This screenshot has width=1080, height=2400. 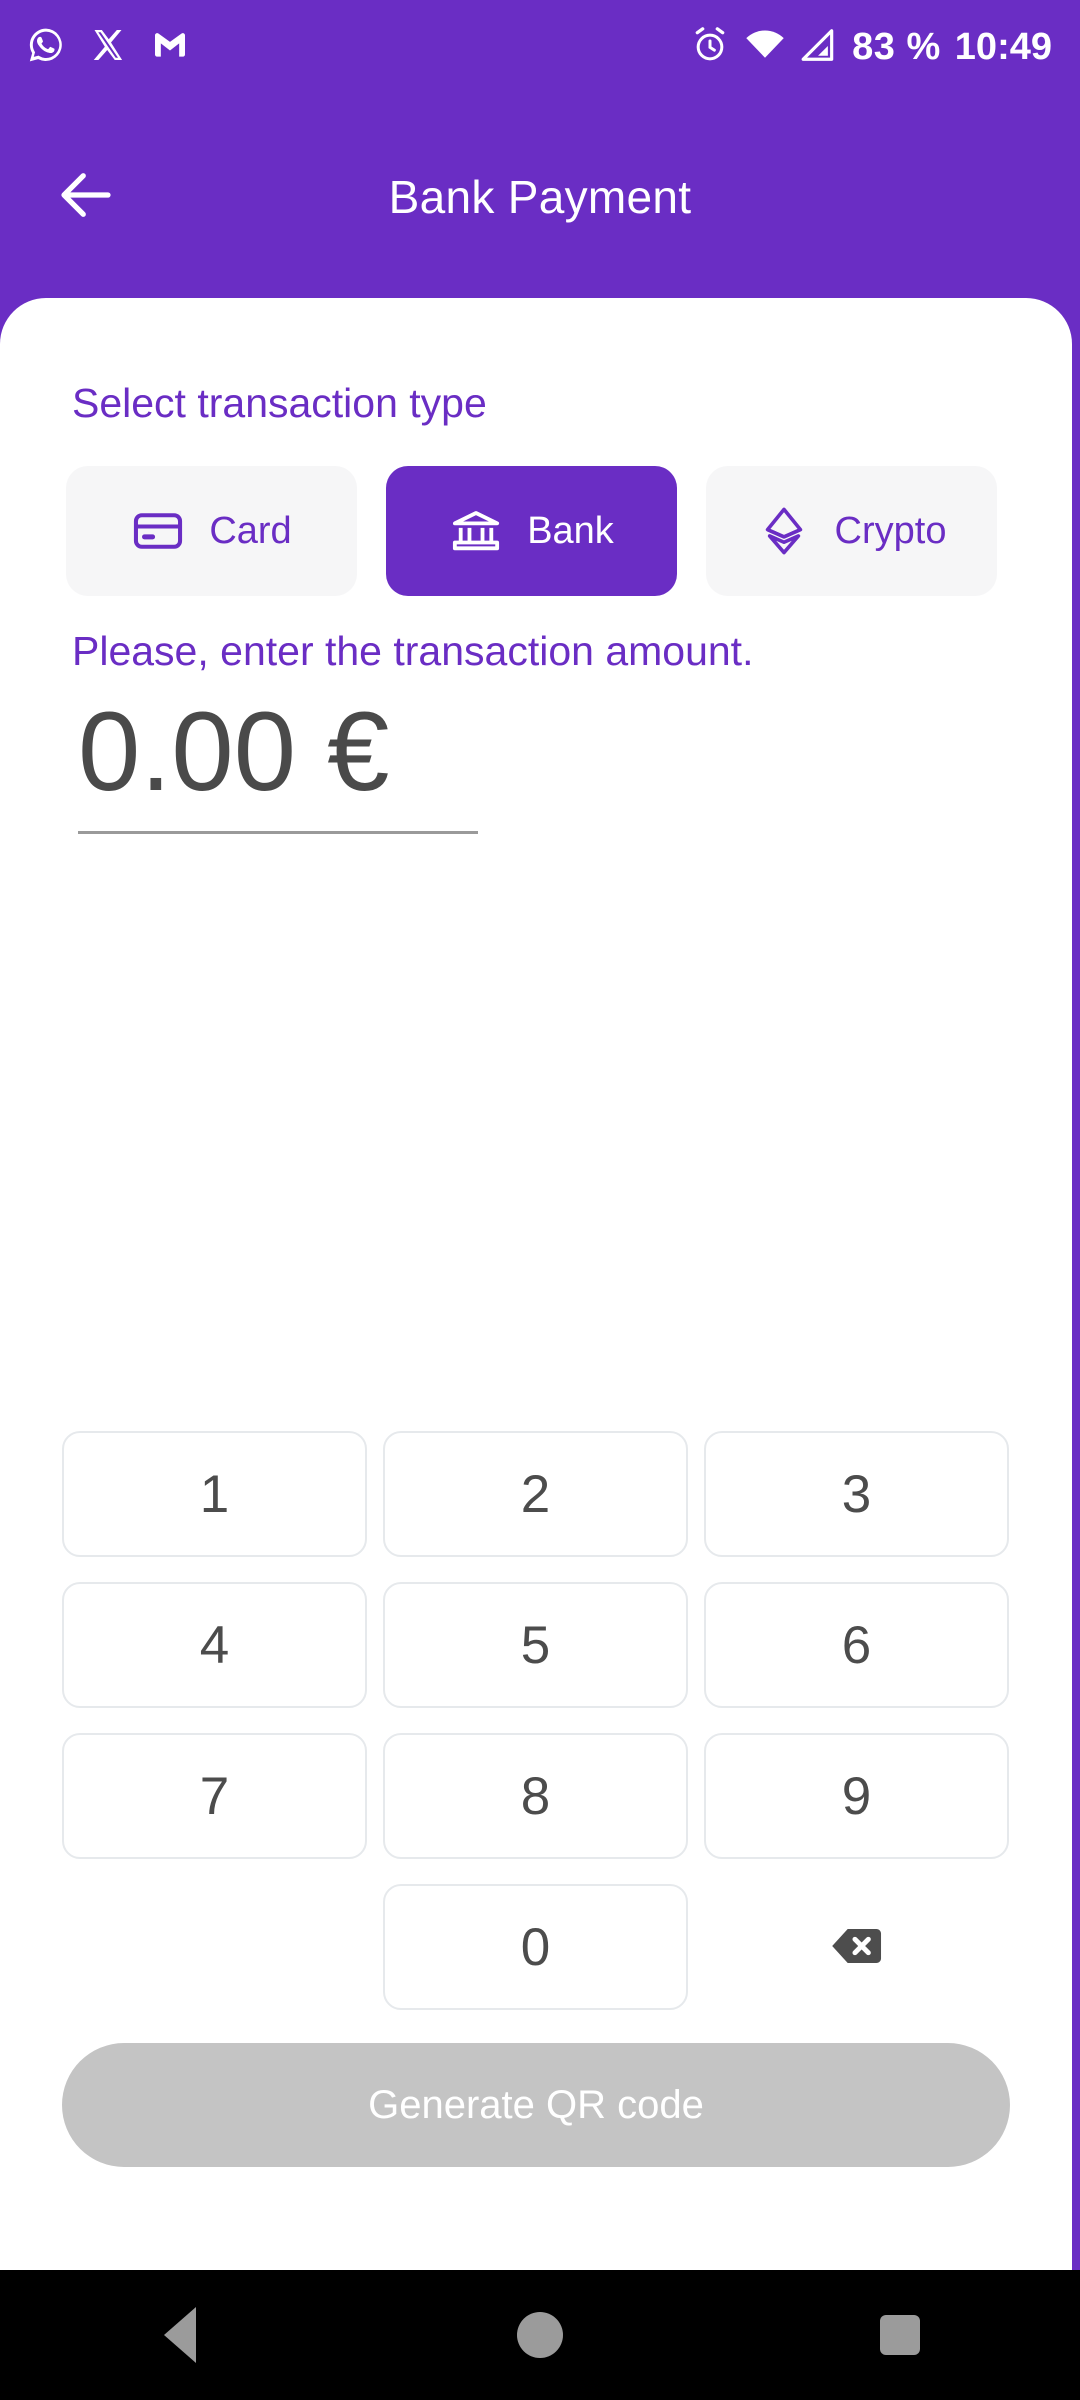 What do you see at coordinates (535, 1645) in the screenshot?
I see `key-5: 5` at bounding box center [535, 1645].